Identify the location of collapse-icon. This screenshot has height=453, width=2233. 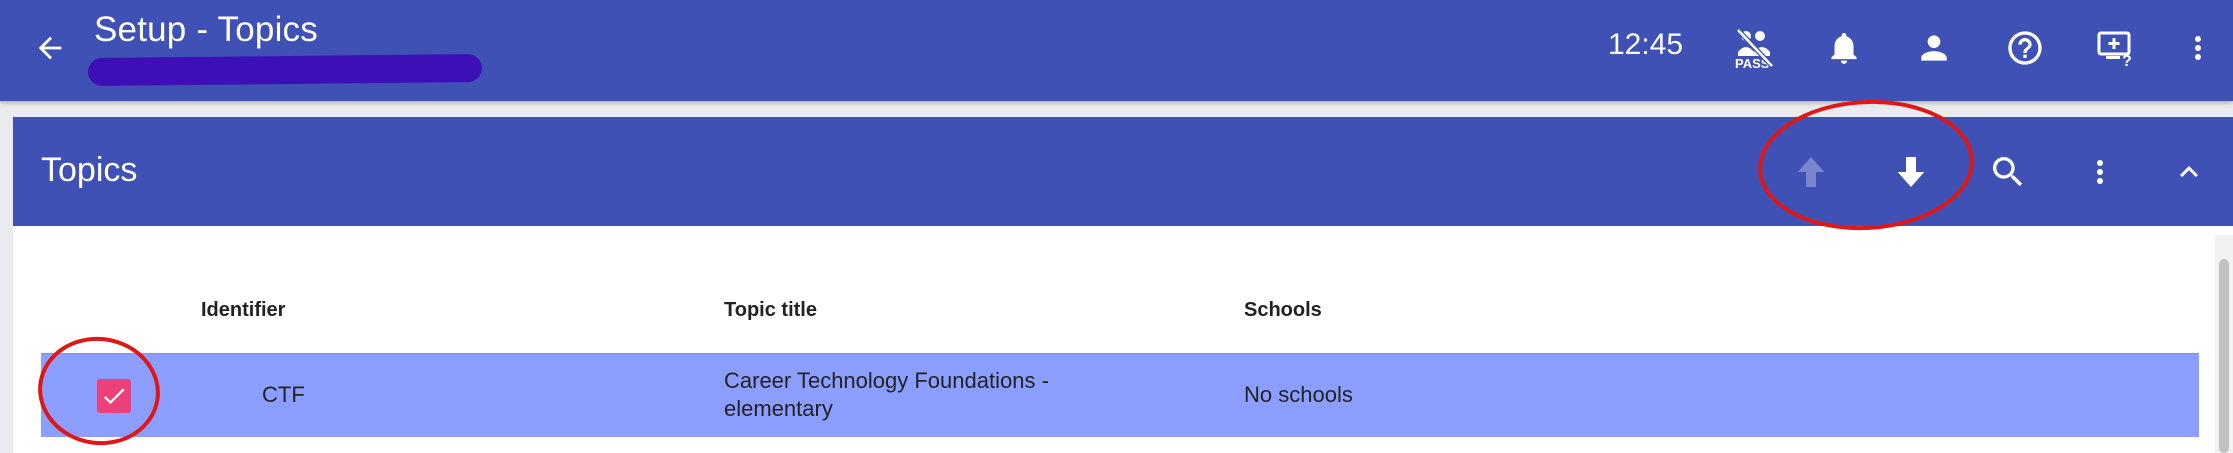
(2189, 172).